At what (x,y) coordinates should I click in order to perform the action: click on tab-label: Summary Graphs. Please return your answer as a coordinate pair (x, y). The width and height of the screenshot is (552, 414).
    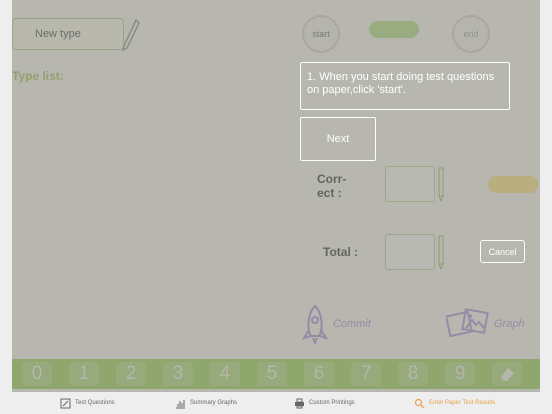
    Looking at the image, I should click on (214, 403).